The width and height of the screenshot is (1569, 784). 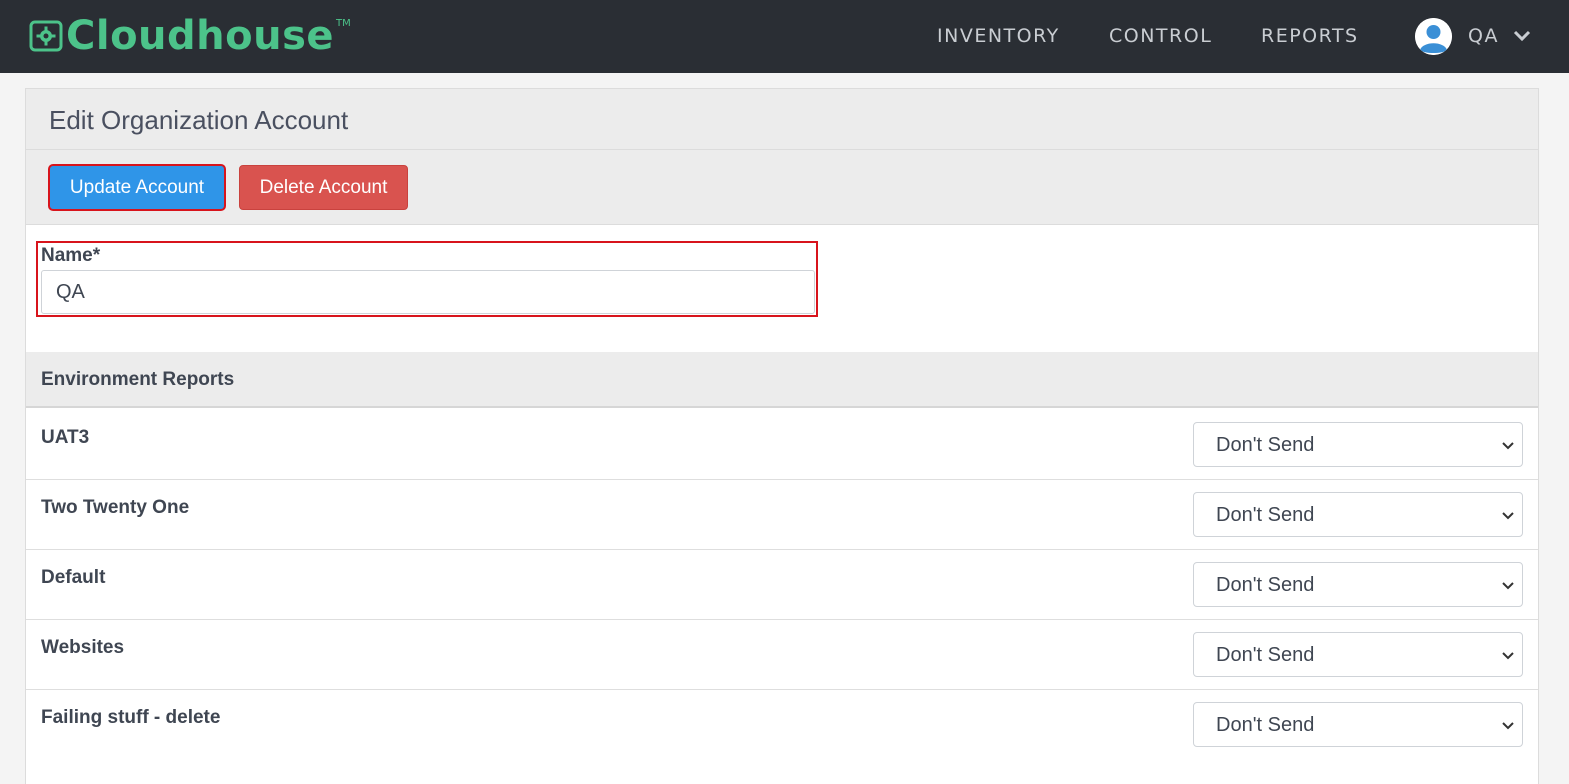 What do you see at coordinates (782, 119) in the screenshot?
I see `panel-header: Edit Organization Account` at bounding box center [782, 119].